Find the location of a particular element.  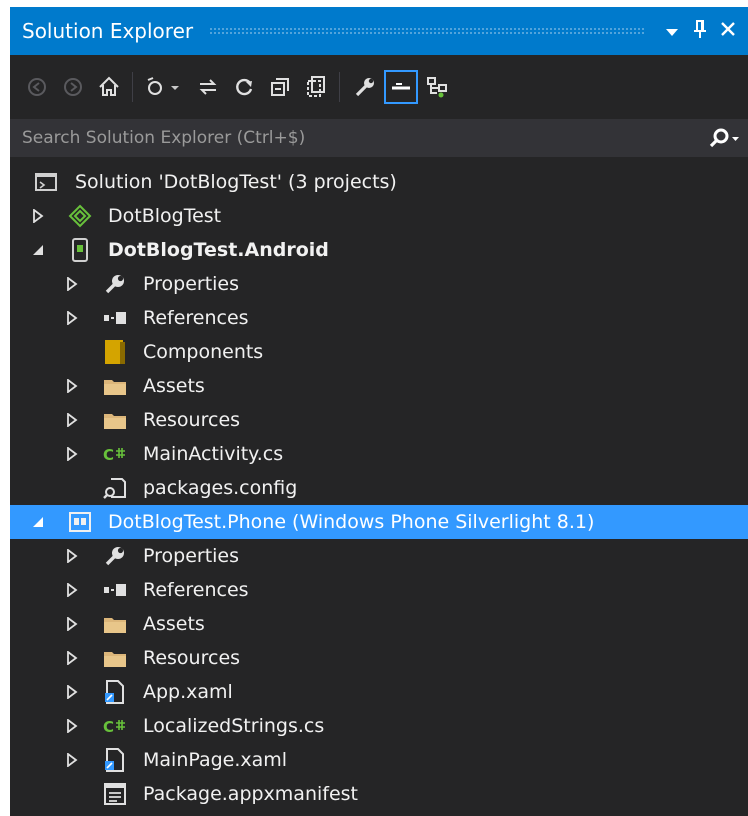

solution-icon is located at coordinates (46, 182).